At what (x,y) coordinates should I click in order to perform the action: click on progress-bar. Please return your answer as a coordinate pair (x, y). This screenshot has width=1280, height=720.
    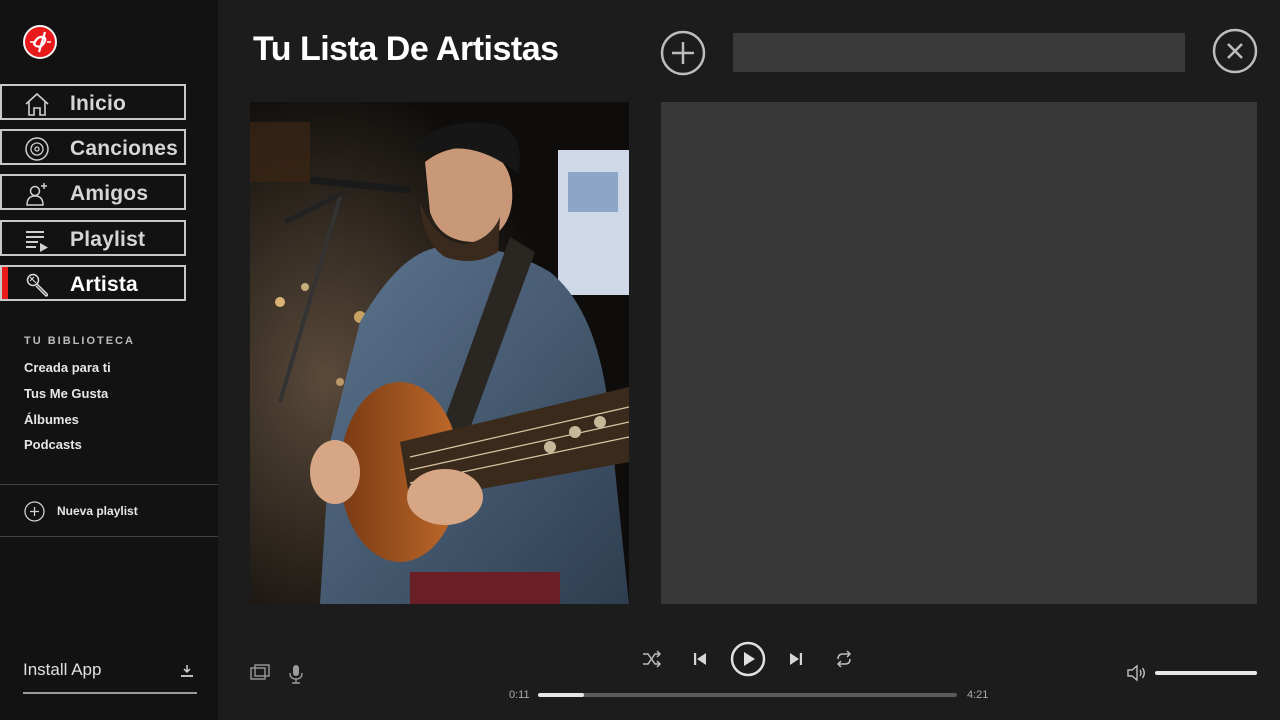
    Looking at the image, I should click on (747, 695).